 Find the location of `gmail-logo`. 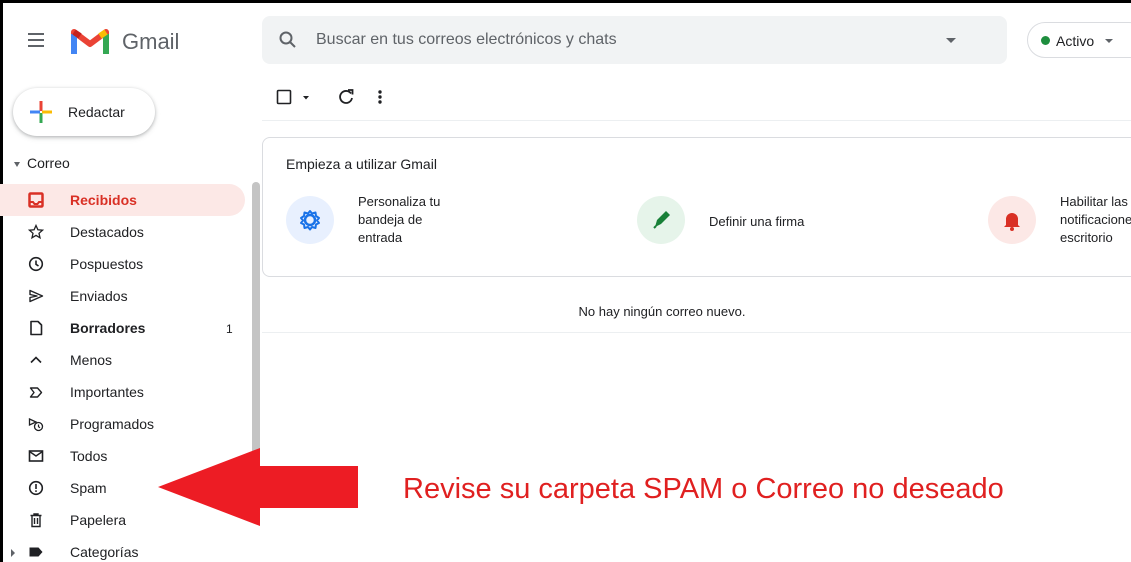

gmail-logo is located at coordinates (90, 40).